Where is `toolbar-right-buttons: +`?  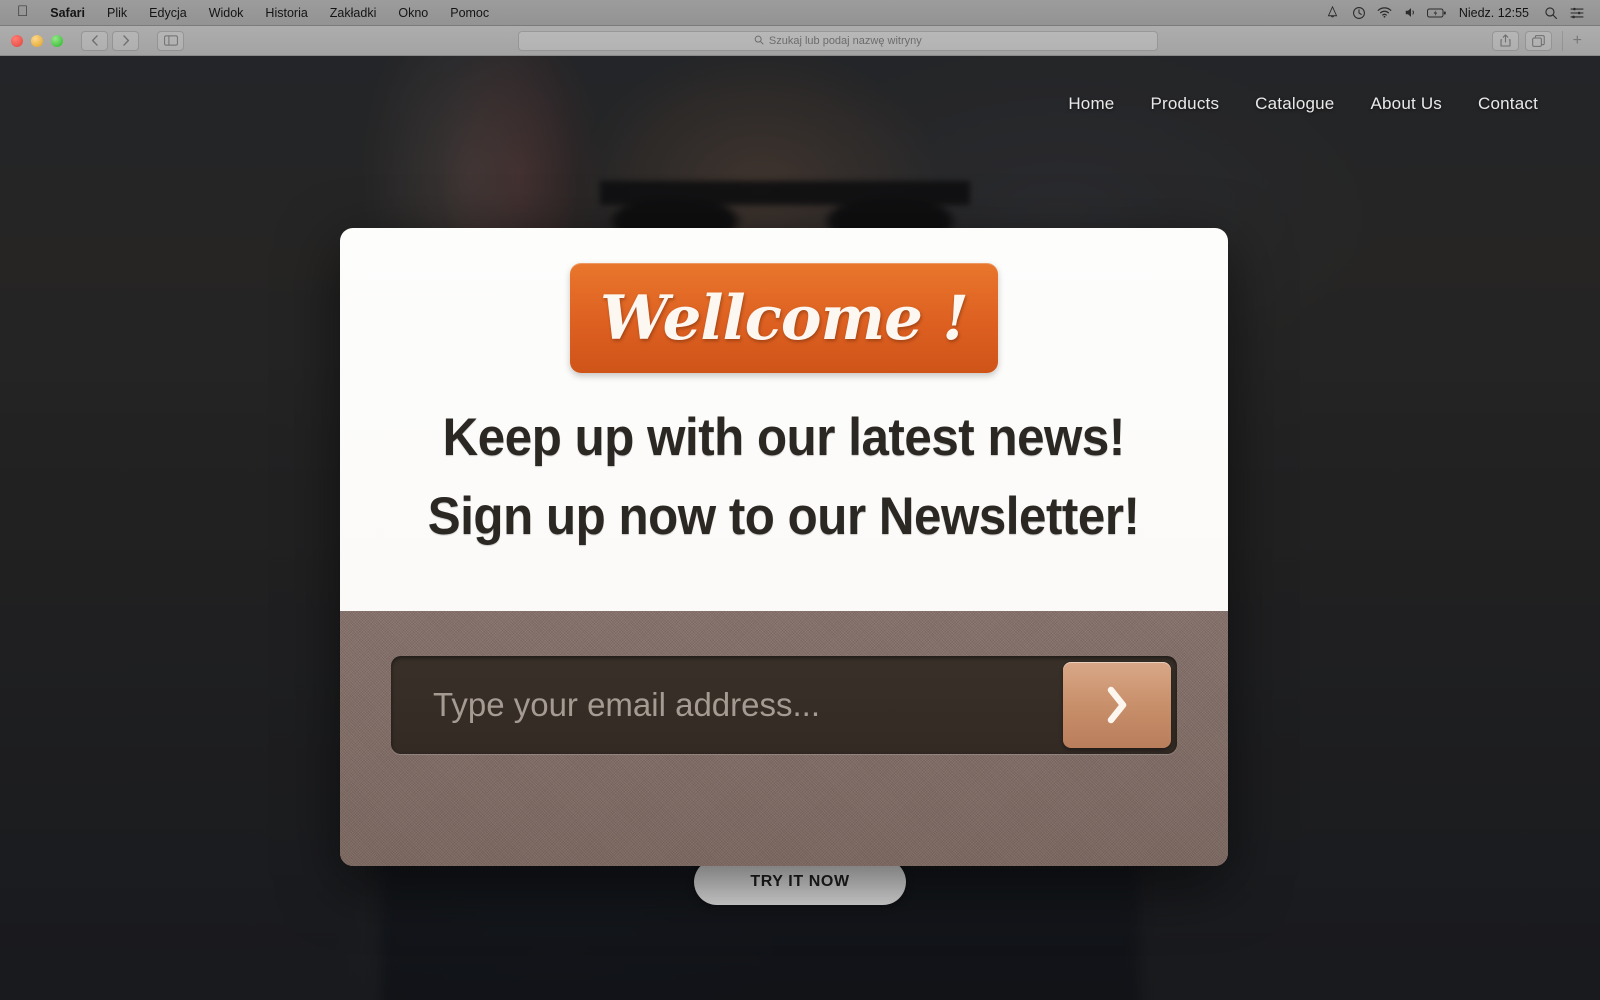 toolbar-right-buttons: + is located at coordinates (1545, 40).